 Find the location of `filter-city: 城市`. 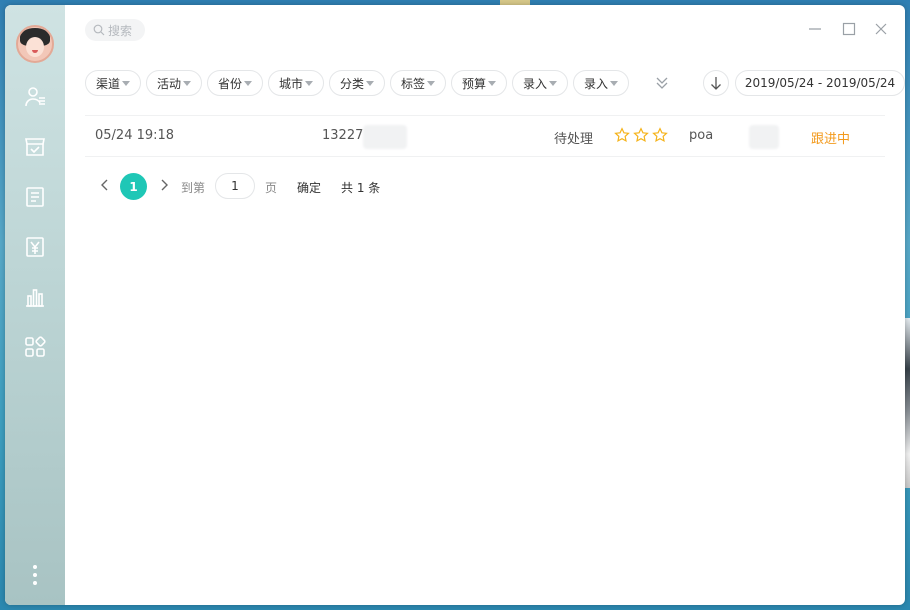

filter-city: 城市 is located at coordinates (296, 83).